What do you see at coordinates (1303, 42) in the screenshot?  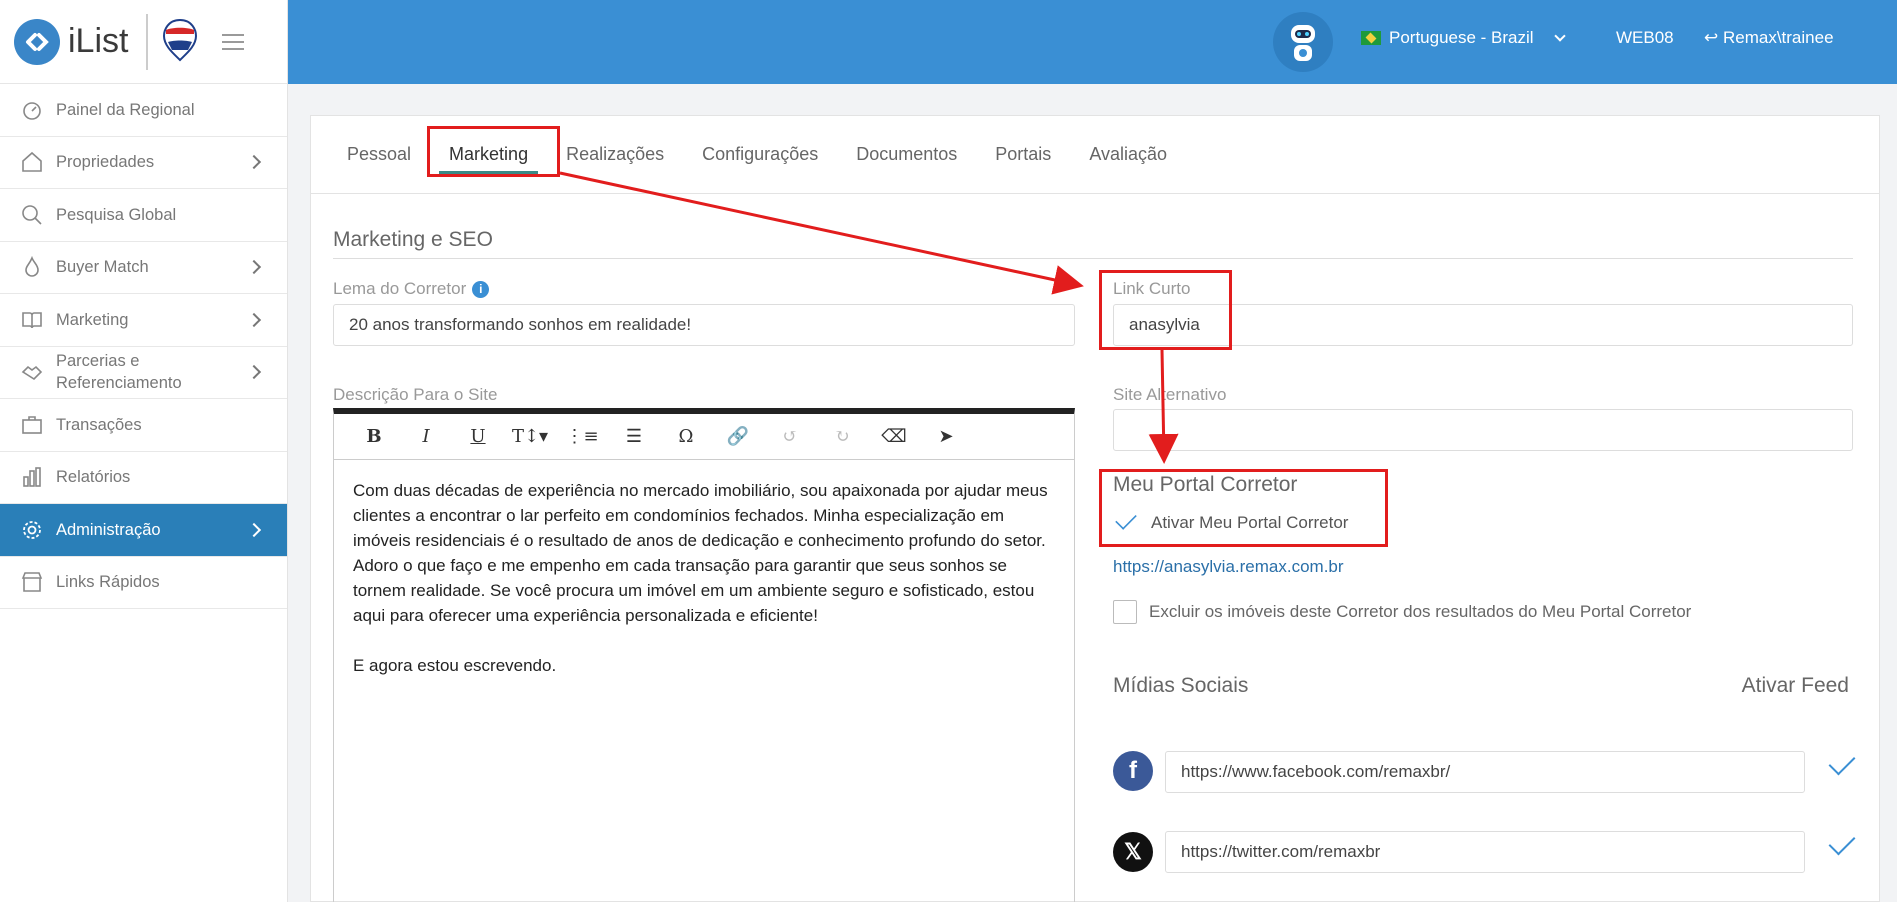 I see `assistant-robot-icon` at bounding box center [1303, 42].